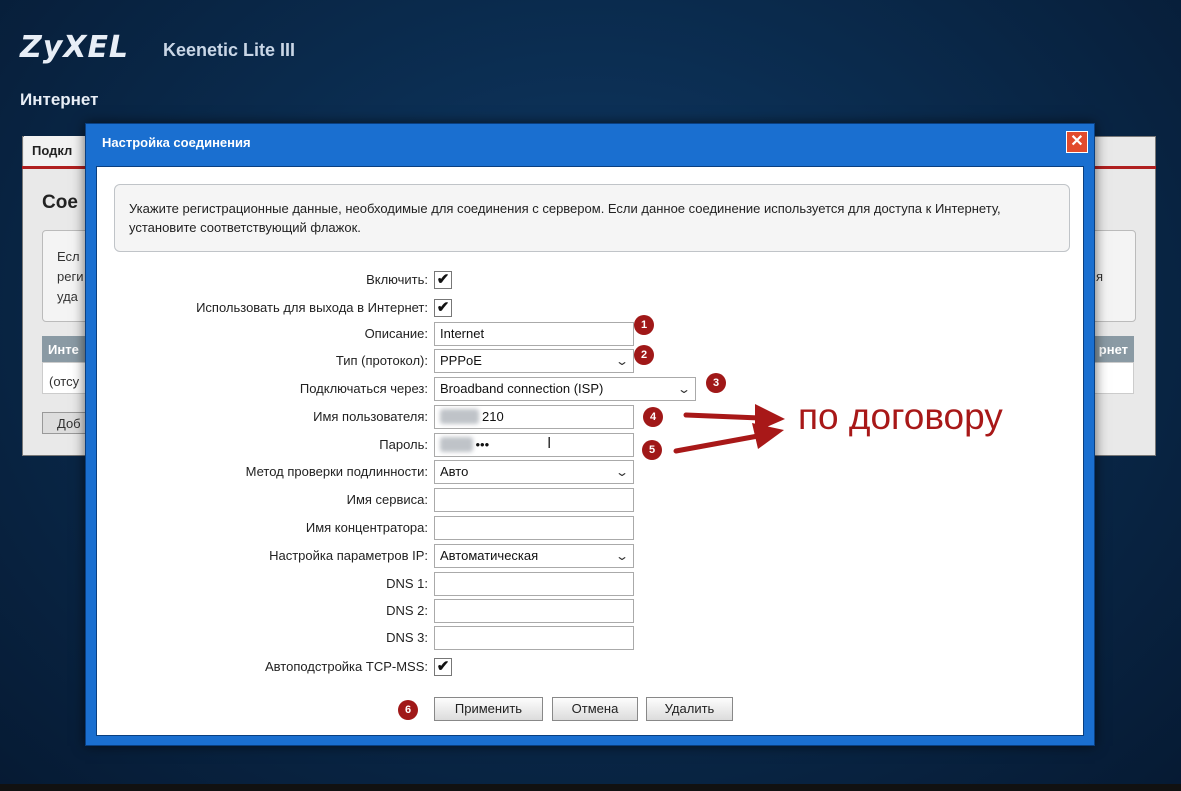 The image size is (1181, 791). What do you see at coordinates (900, 416) in the screenshot?
I see `annotation-note: по договору` at bounding box center [900, 416].